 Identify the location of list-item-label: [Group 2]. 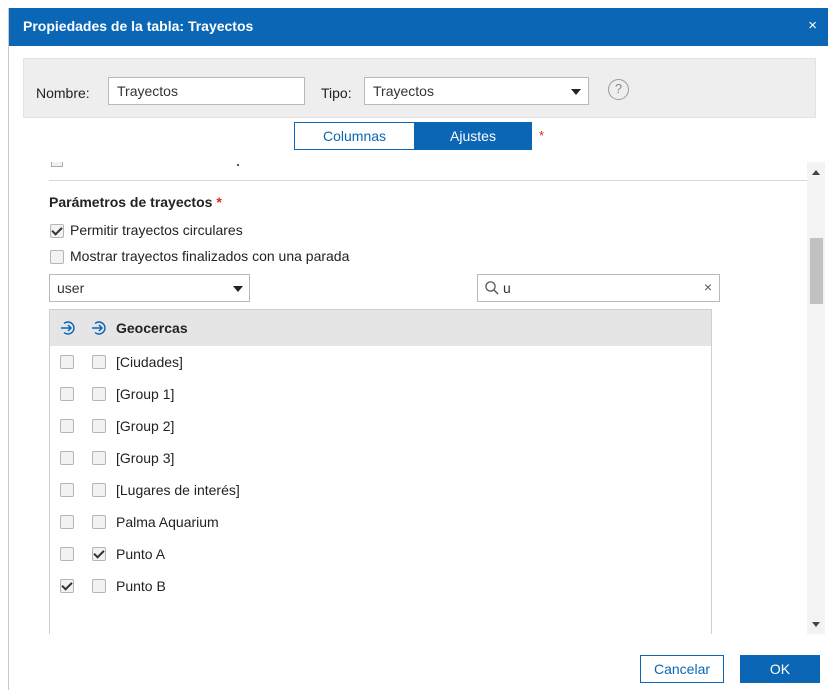
(145, 426).